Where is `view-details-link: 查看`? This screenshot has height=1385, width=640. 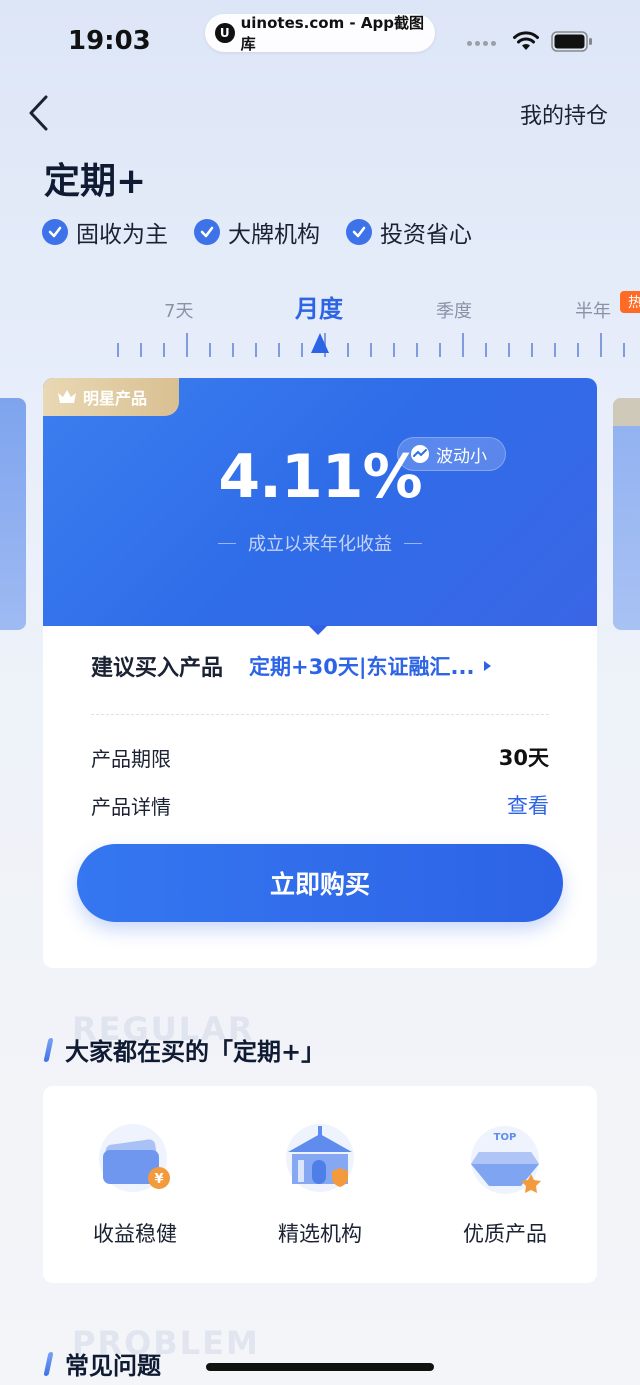 view-details-link: 查看 is located at coordinates (528, 805).